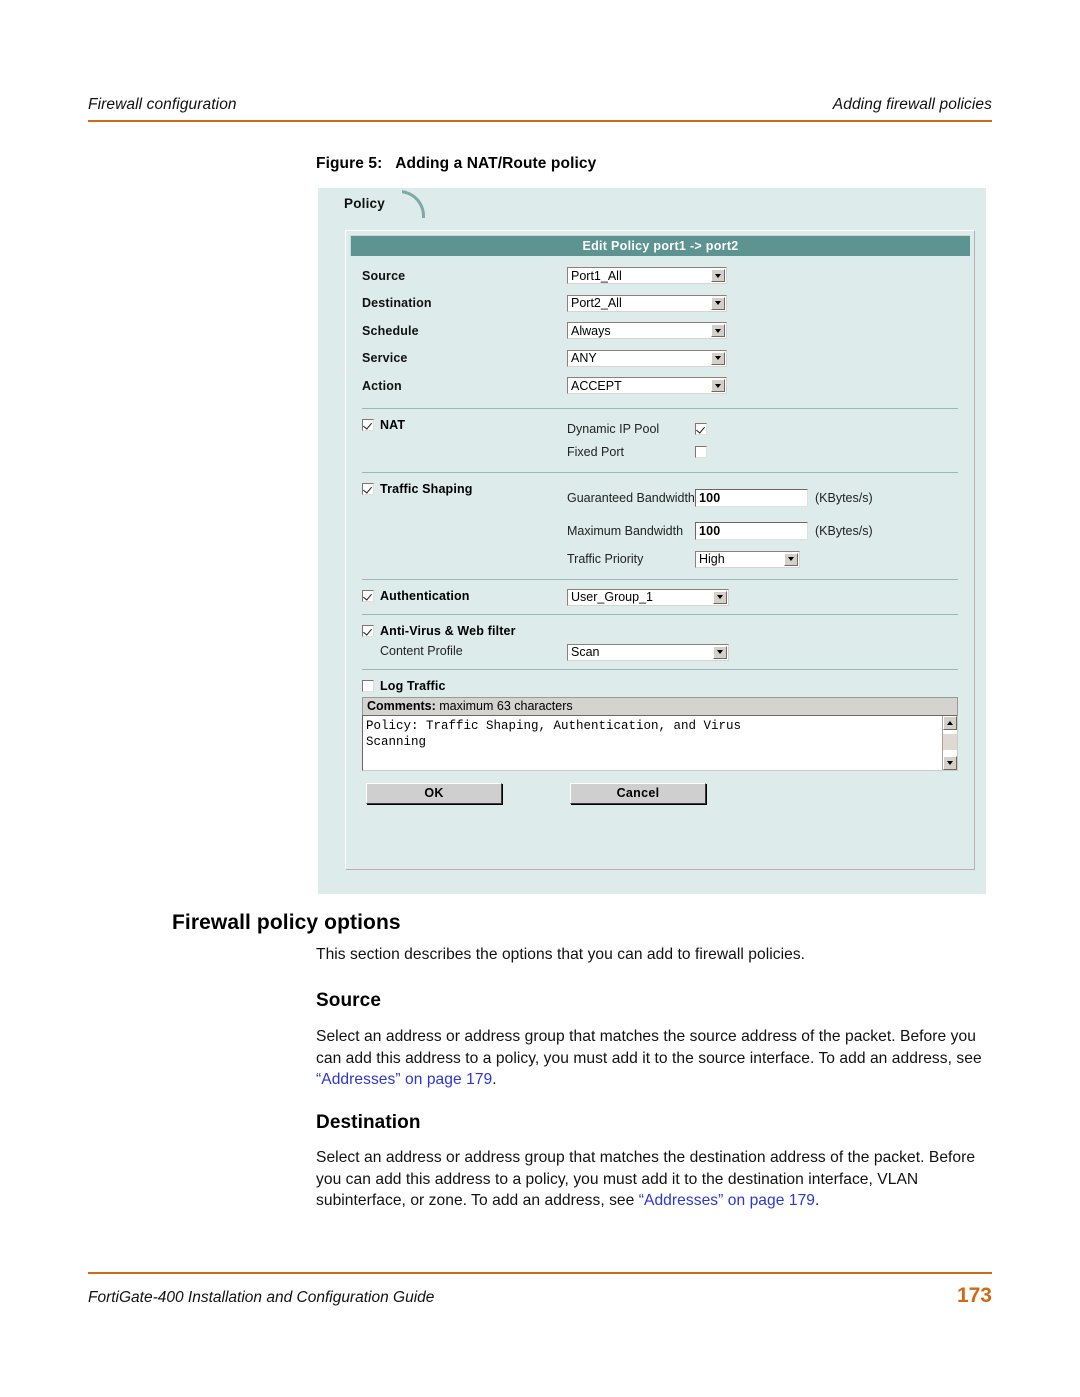 The width and height of the screenshot is (1080, 1397). Describe the element at coordinates (591, 330) in the screenshot. I see `schedule-select-value: Always` at that location.